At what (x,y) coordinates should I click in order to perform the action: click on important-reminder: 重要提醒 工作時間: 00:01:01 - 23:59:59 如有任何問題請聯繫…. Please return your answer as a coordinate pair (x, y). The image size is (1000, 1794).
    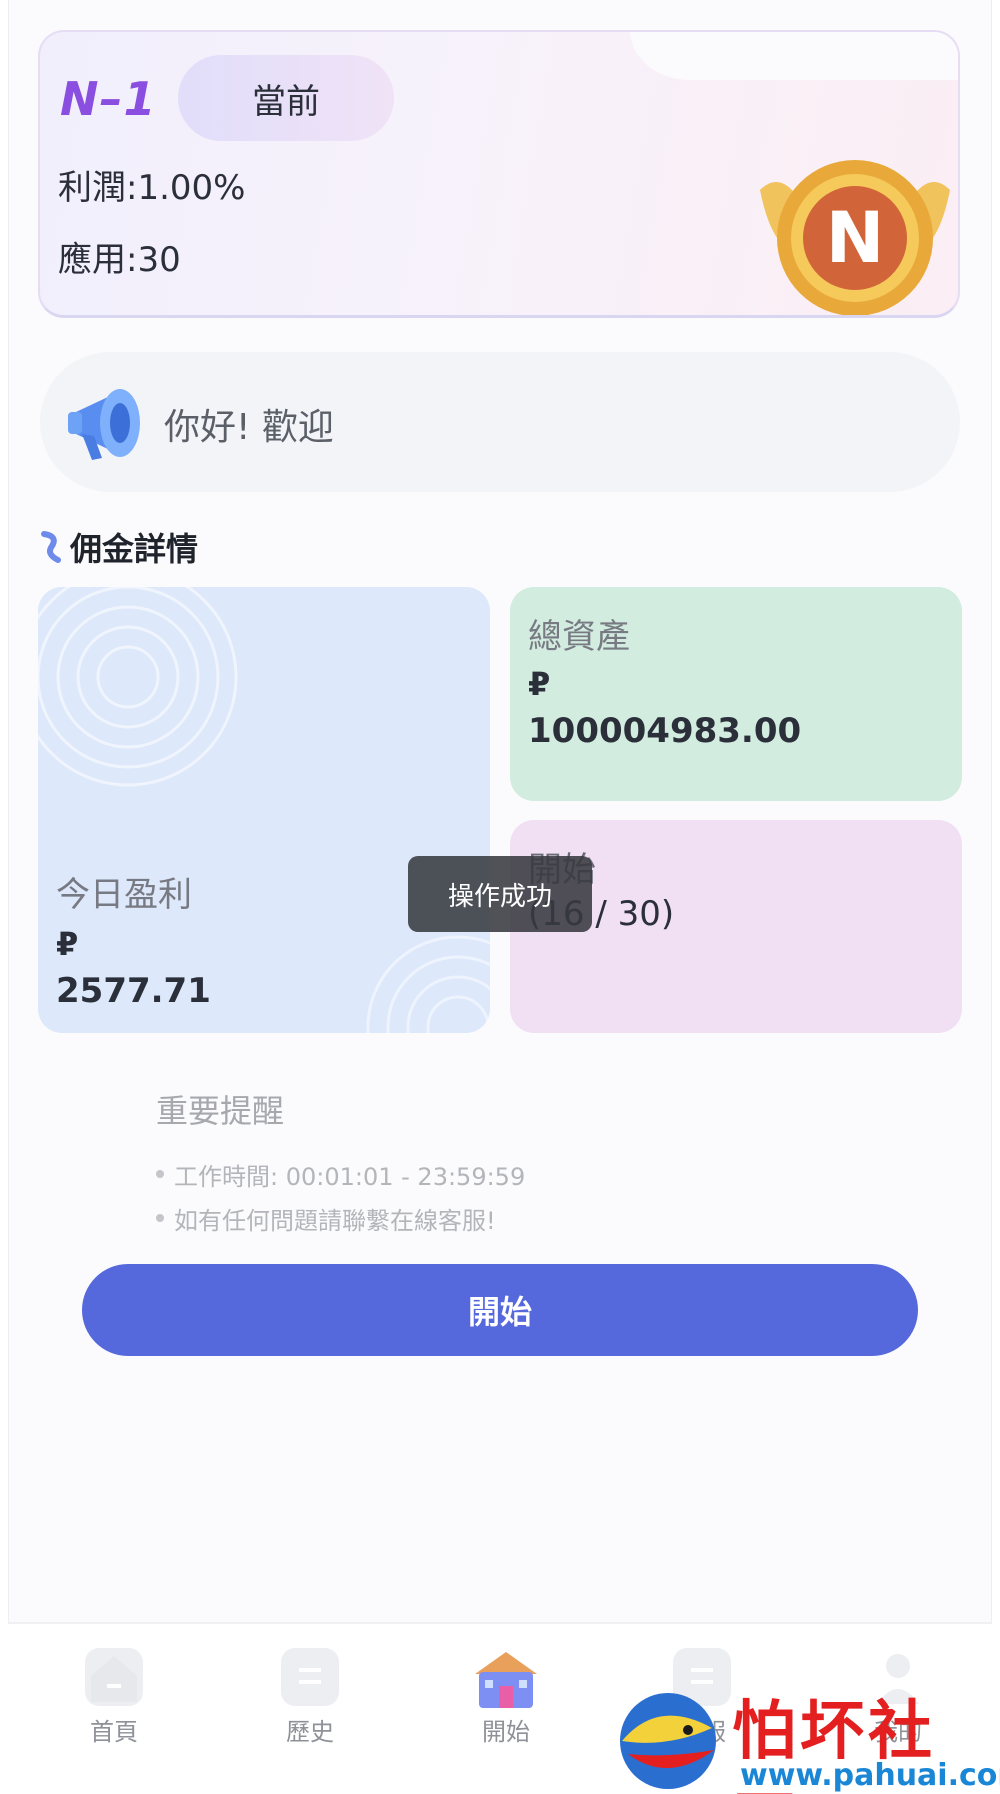
    Looking at the image, I should click on (340, 1163).